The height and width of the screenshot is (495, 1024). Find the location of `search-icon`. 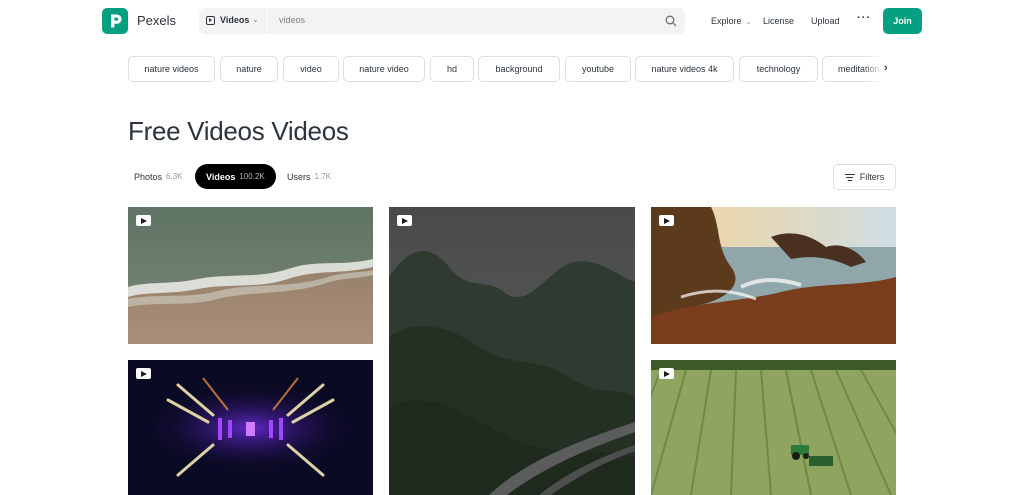

search-icon is located at coordinates (671, 21).